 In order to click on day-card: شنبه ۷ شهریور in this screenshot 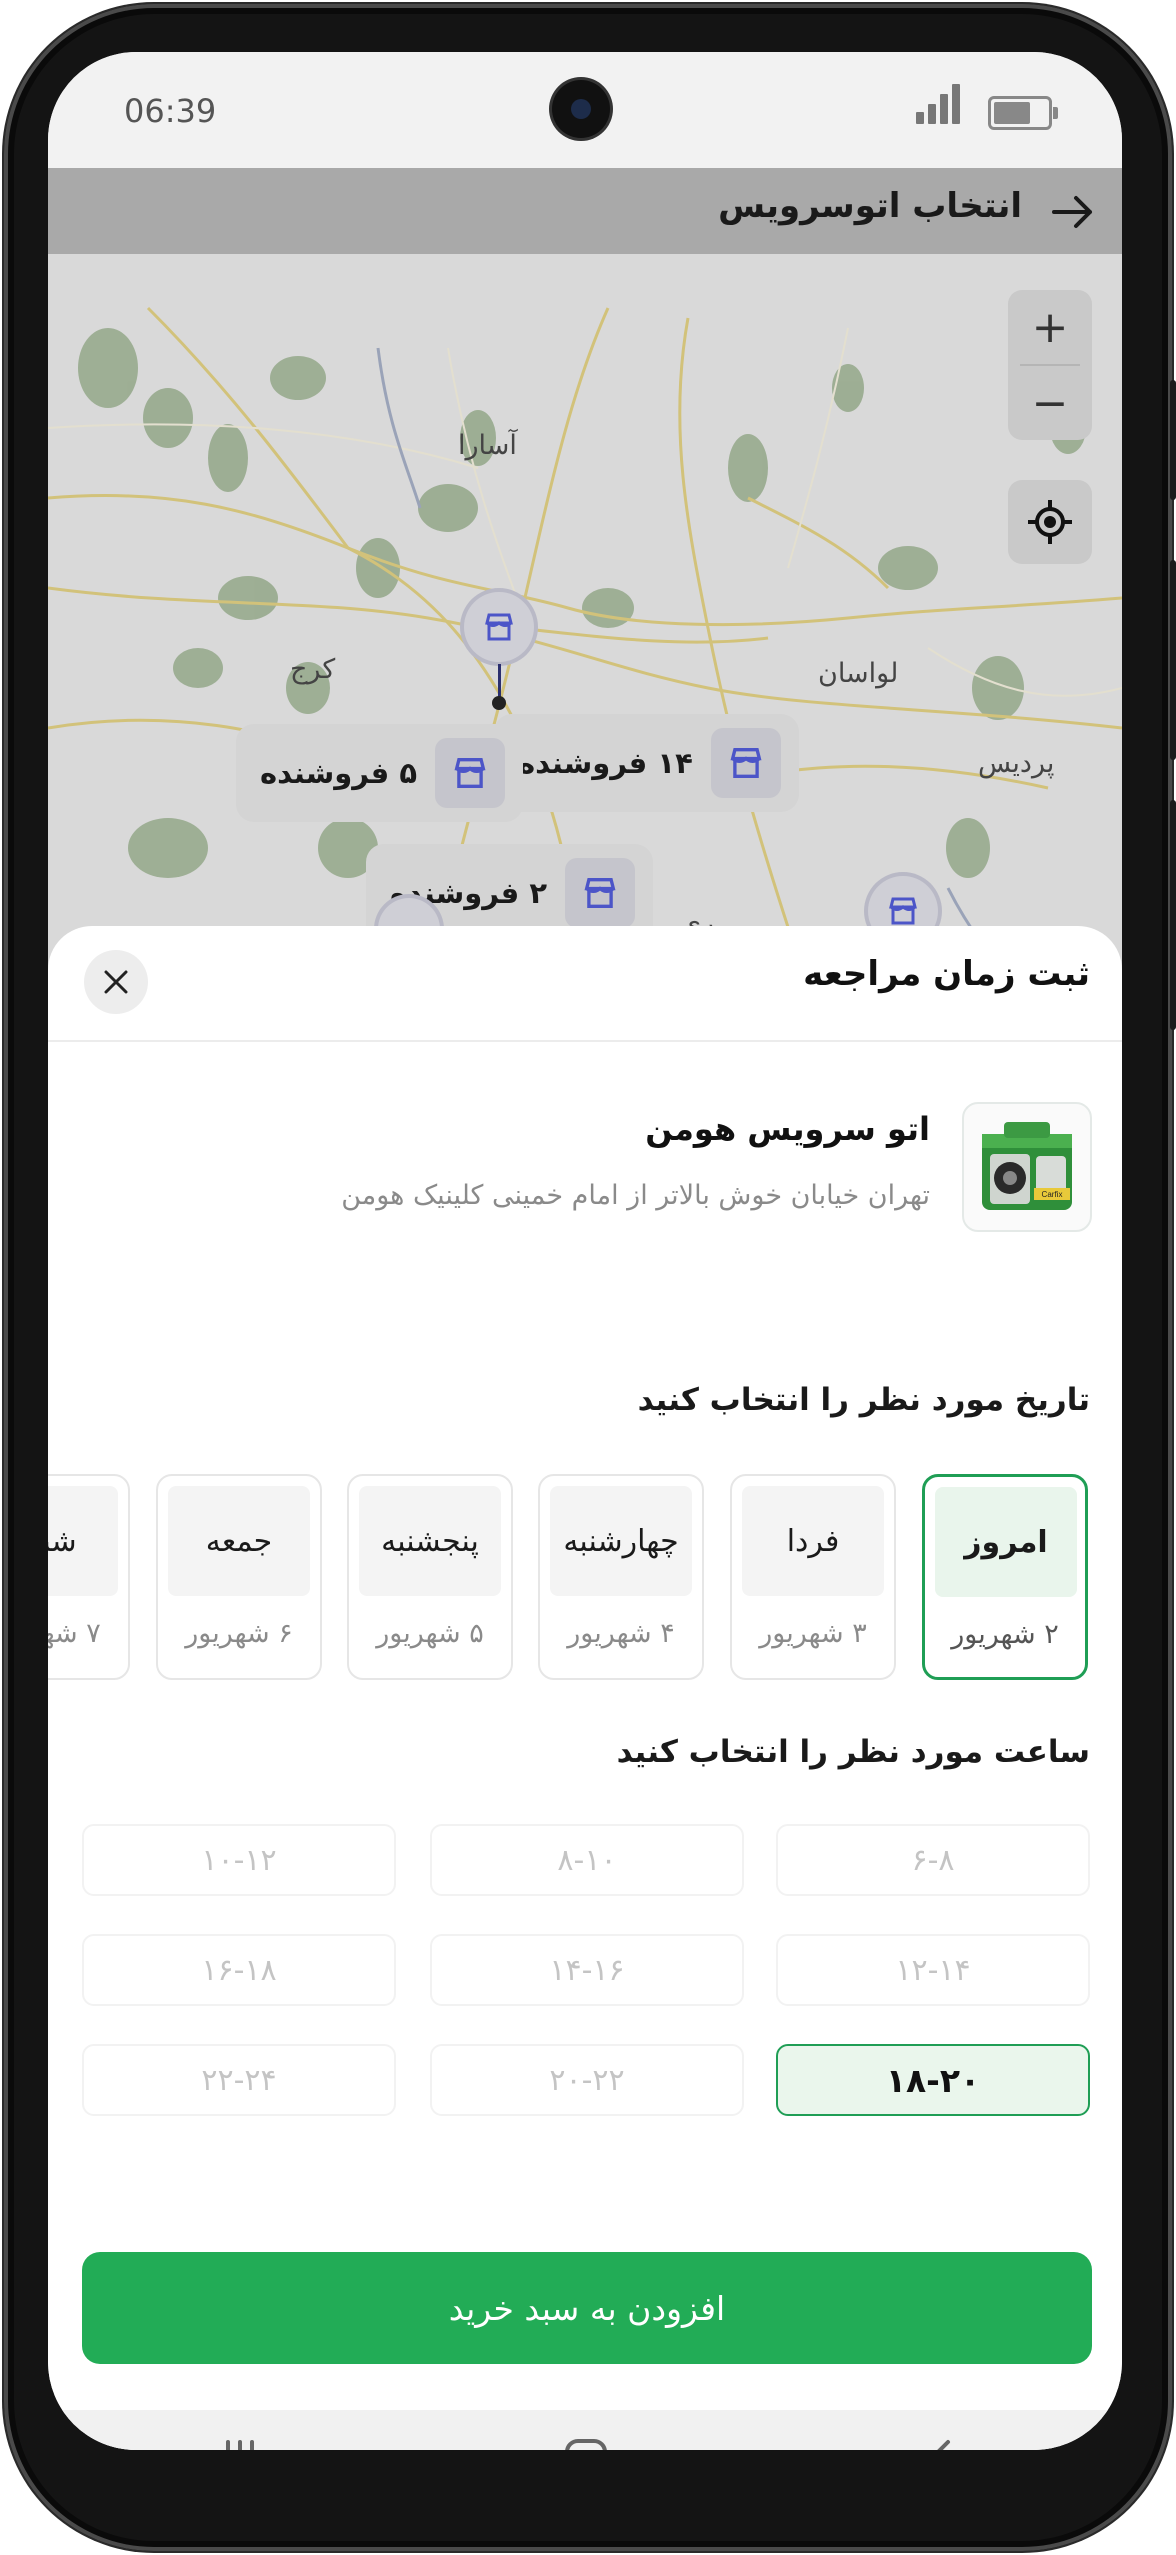, I will do `click(89, 1577)`.